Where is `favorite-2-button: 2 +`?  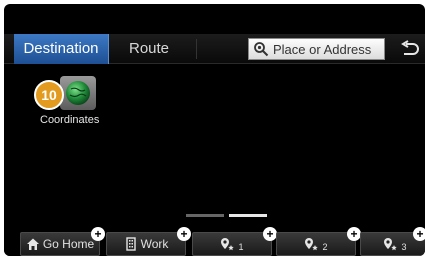
favorite-2-button: 2 + is located at coordinates (318, 241).